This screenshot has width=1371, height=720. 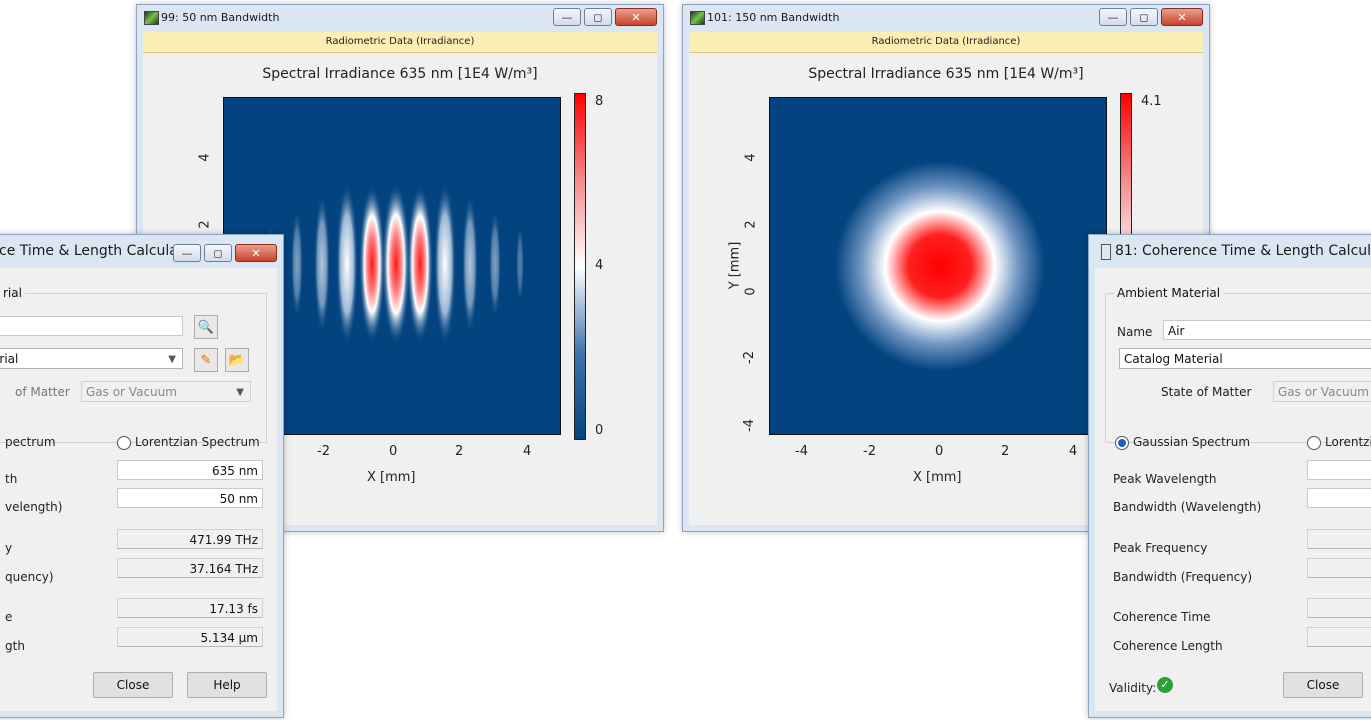 I want to click on combo-value: Gas or Vacuum, so click(x=1323, y=392).